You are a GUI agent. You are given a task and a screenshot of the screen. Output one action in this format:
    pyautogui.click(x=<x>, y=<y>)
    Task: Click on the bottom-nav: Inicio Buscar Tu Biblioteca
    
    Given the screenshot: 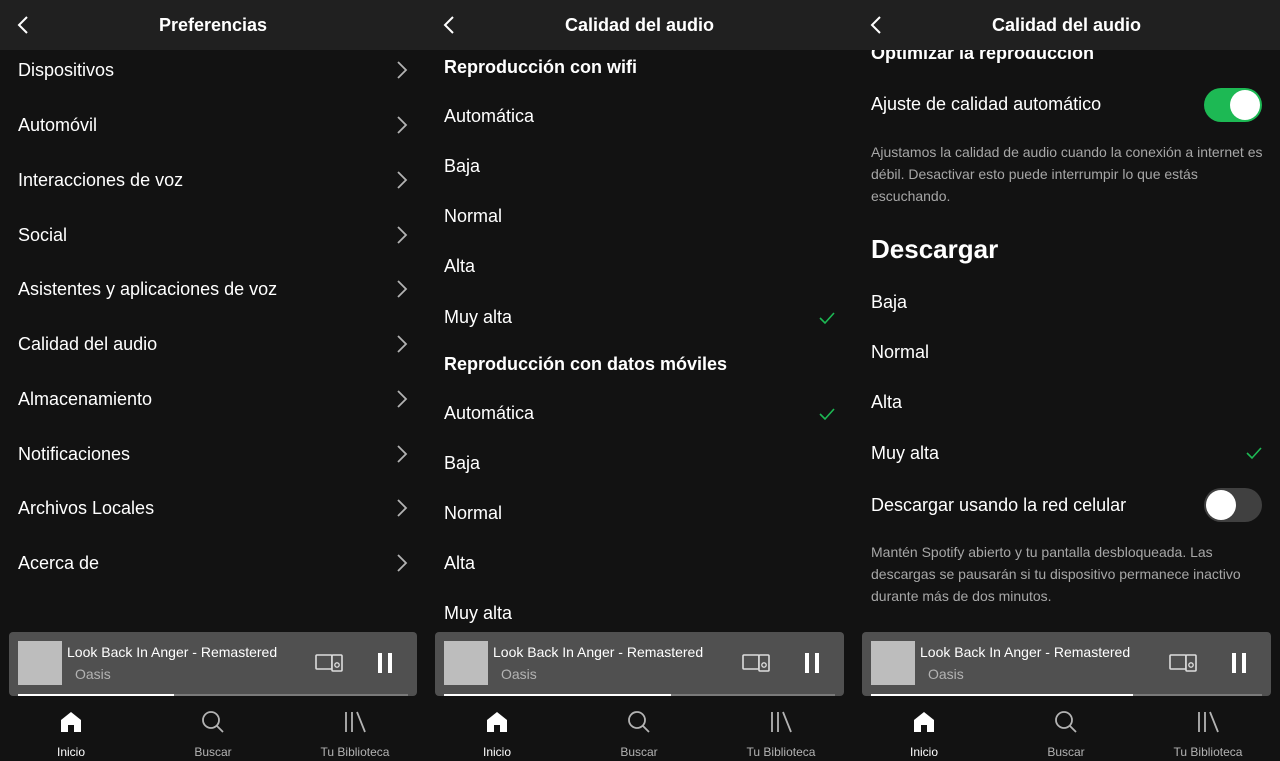 What is the action you would take?
    pyautogui.click(x=213, y=728)
    